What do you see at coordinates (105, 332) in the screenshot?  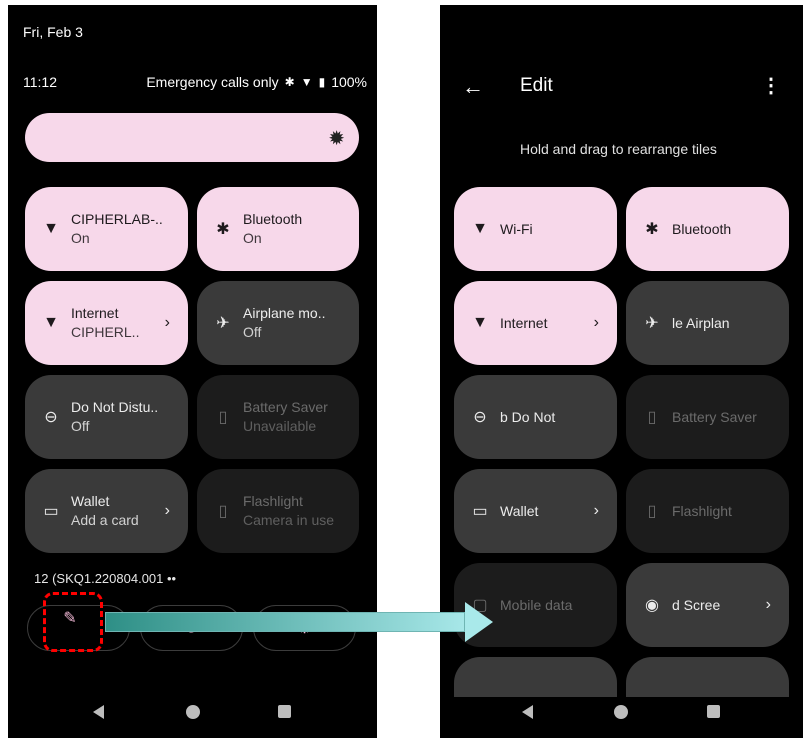 I see `tile-subtitle: CIPHERL..` at bounding box center [105, 332].